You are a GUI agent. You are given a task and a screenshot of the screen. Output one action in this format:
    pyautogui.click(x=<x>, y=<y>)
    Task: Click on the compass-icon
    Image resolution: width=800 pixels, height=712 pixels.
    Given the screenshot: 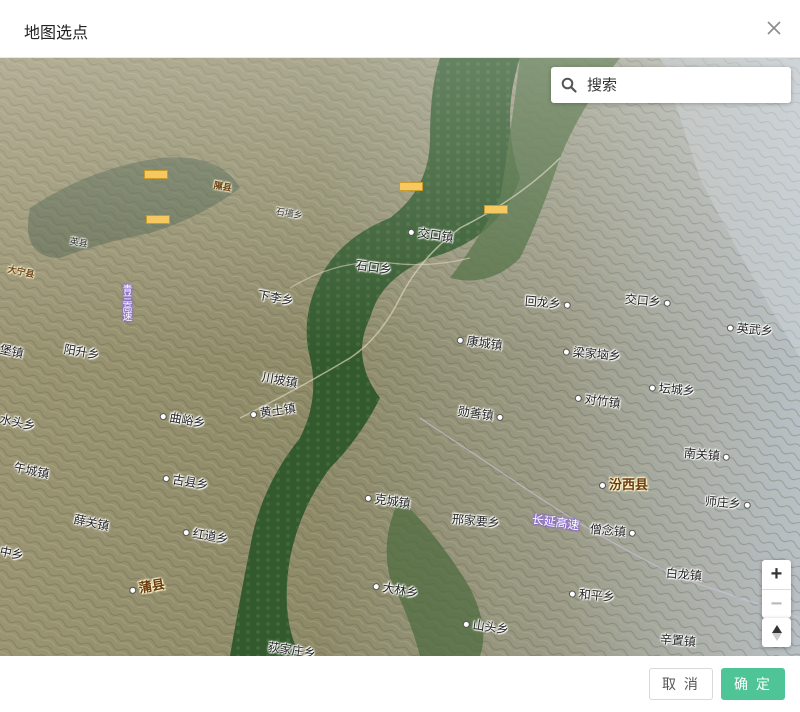 What is the action you would take?
    pyautogui.click(x=776, y=632)
    